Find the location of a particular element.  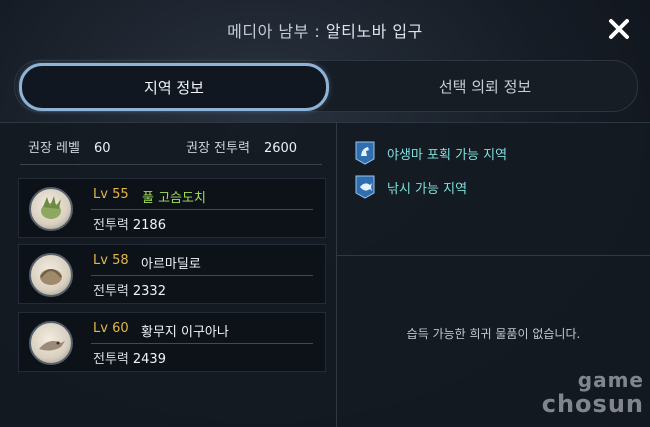

title-bar: 메디아 남부 : 알티노바 입구 is located at coordinates (325, 29).